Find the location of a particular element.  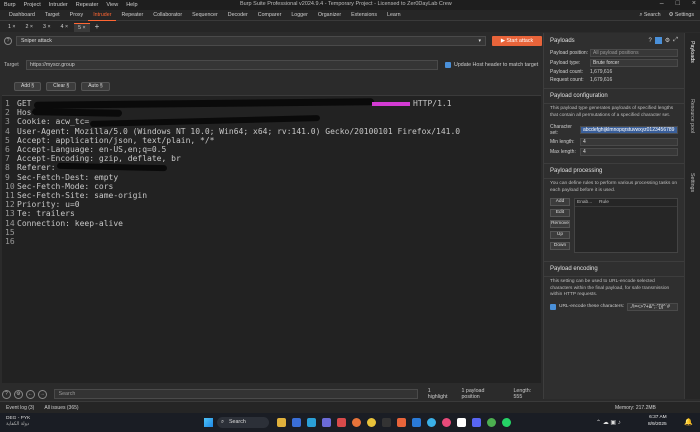

inspector-rail: Payloads Resource pool Settings is located at coordinates (692, 216).